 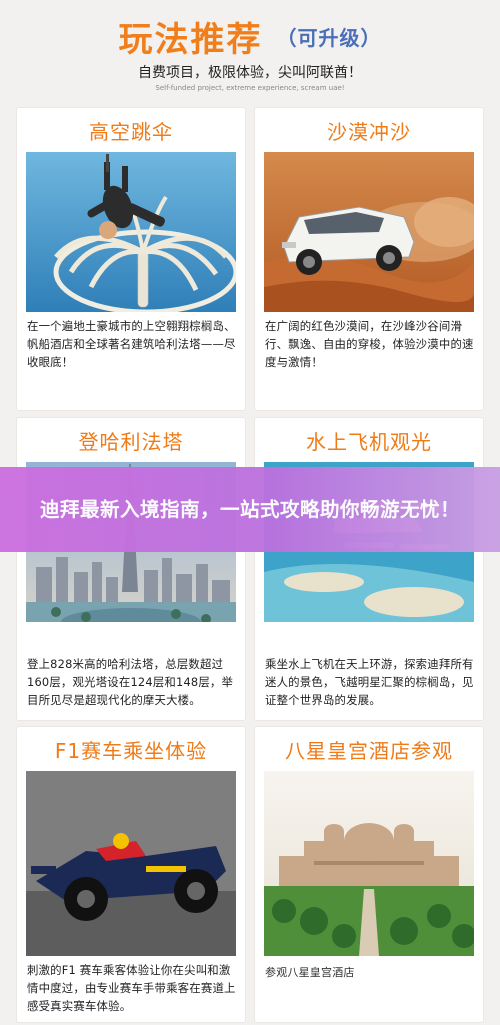 I want to click on emirates-palace-photo, so click(x=369, y=863).